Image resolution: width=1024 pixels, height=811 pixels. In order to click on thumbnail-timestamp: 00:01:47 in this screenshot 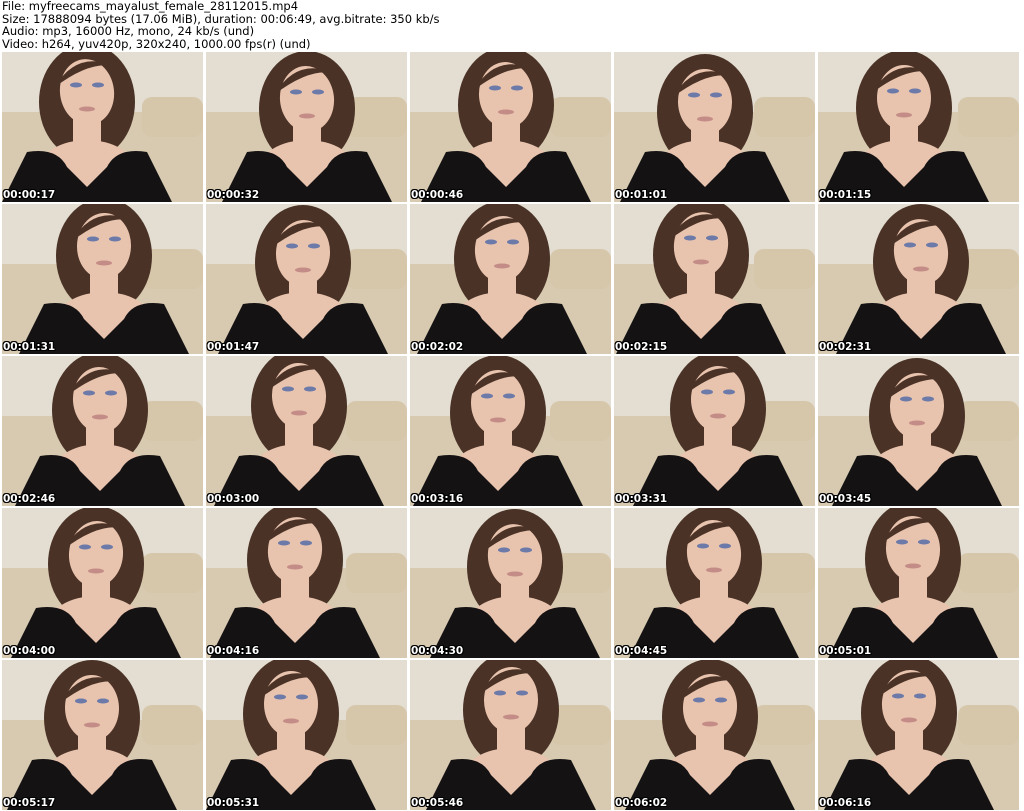, I will do `click(233, 347)`.